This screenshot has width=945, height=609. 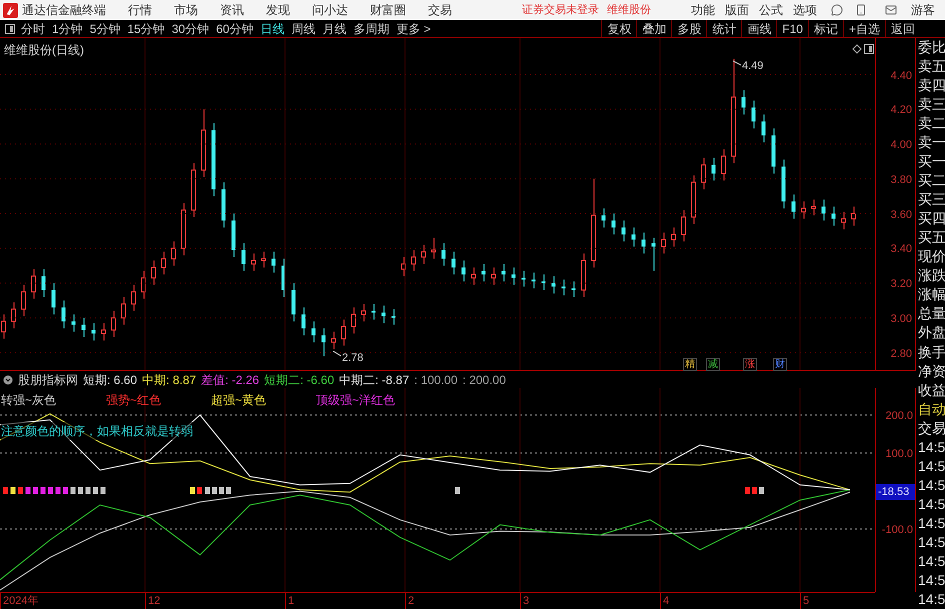 What do you see at coordinates (899, 416) in the screenshot?
I see `indicator-axis-label: 200.0` at bounding box center [899, 416].